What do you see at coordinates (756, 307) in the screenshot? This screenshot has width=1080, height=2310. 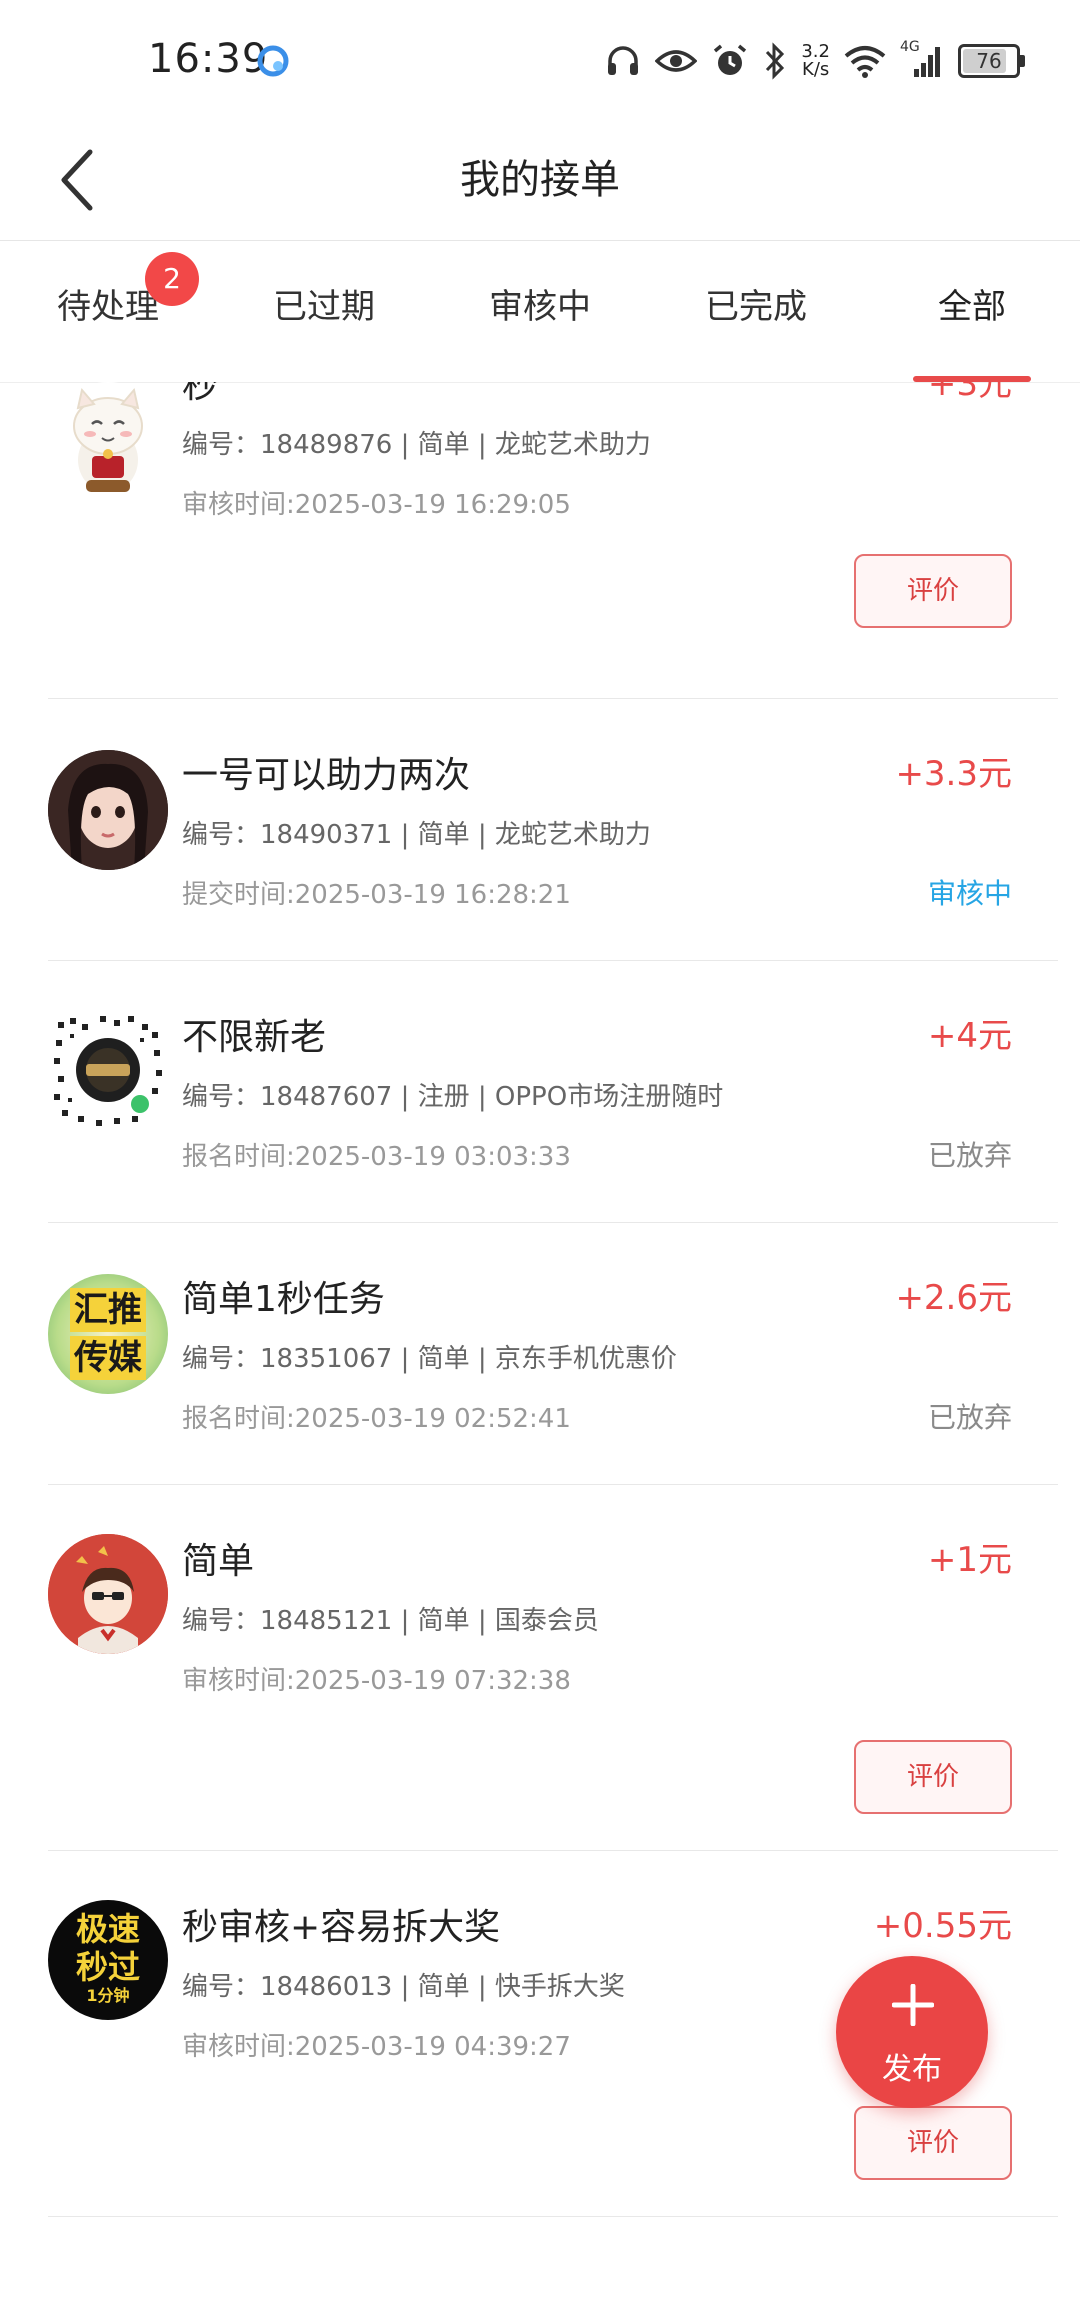 I see `tab-label: 已完成` at bounding box center [756, 307].